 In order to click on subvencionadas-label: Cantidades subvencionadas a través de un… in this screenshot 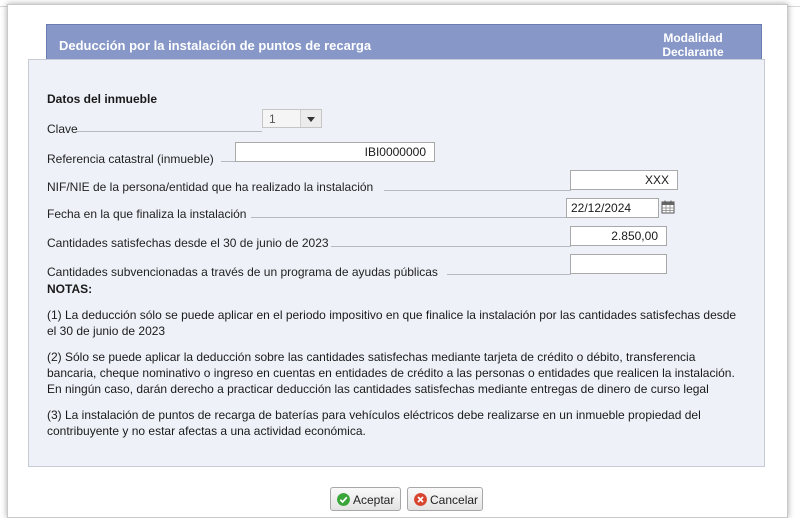, I will do `click(242, 272)`.